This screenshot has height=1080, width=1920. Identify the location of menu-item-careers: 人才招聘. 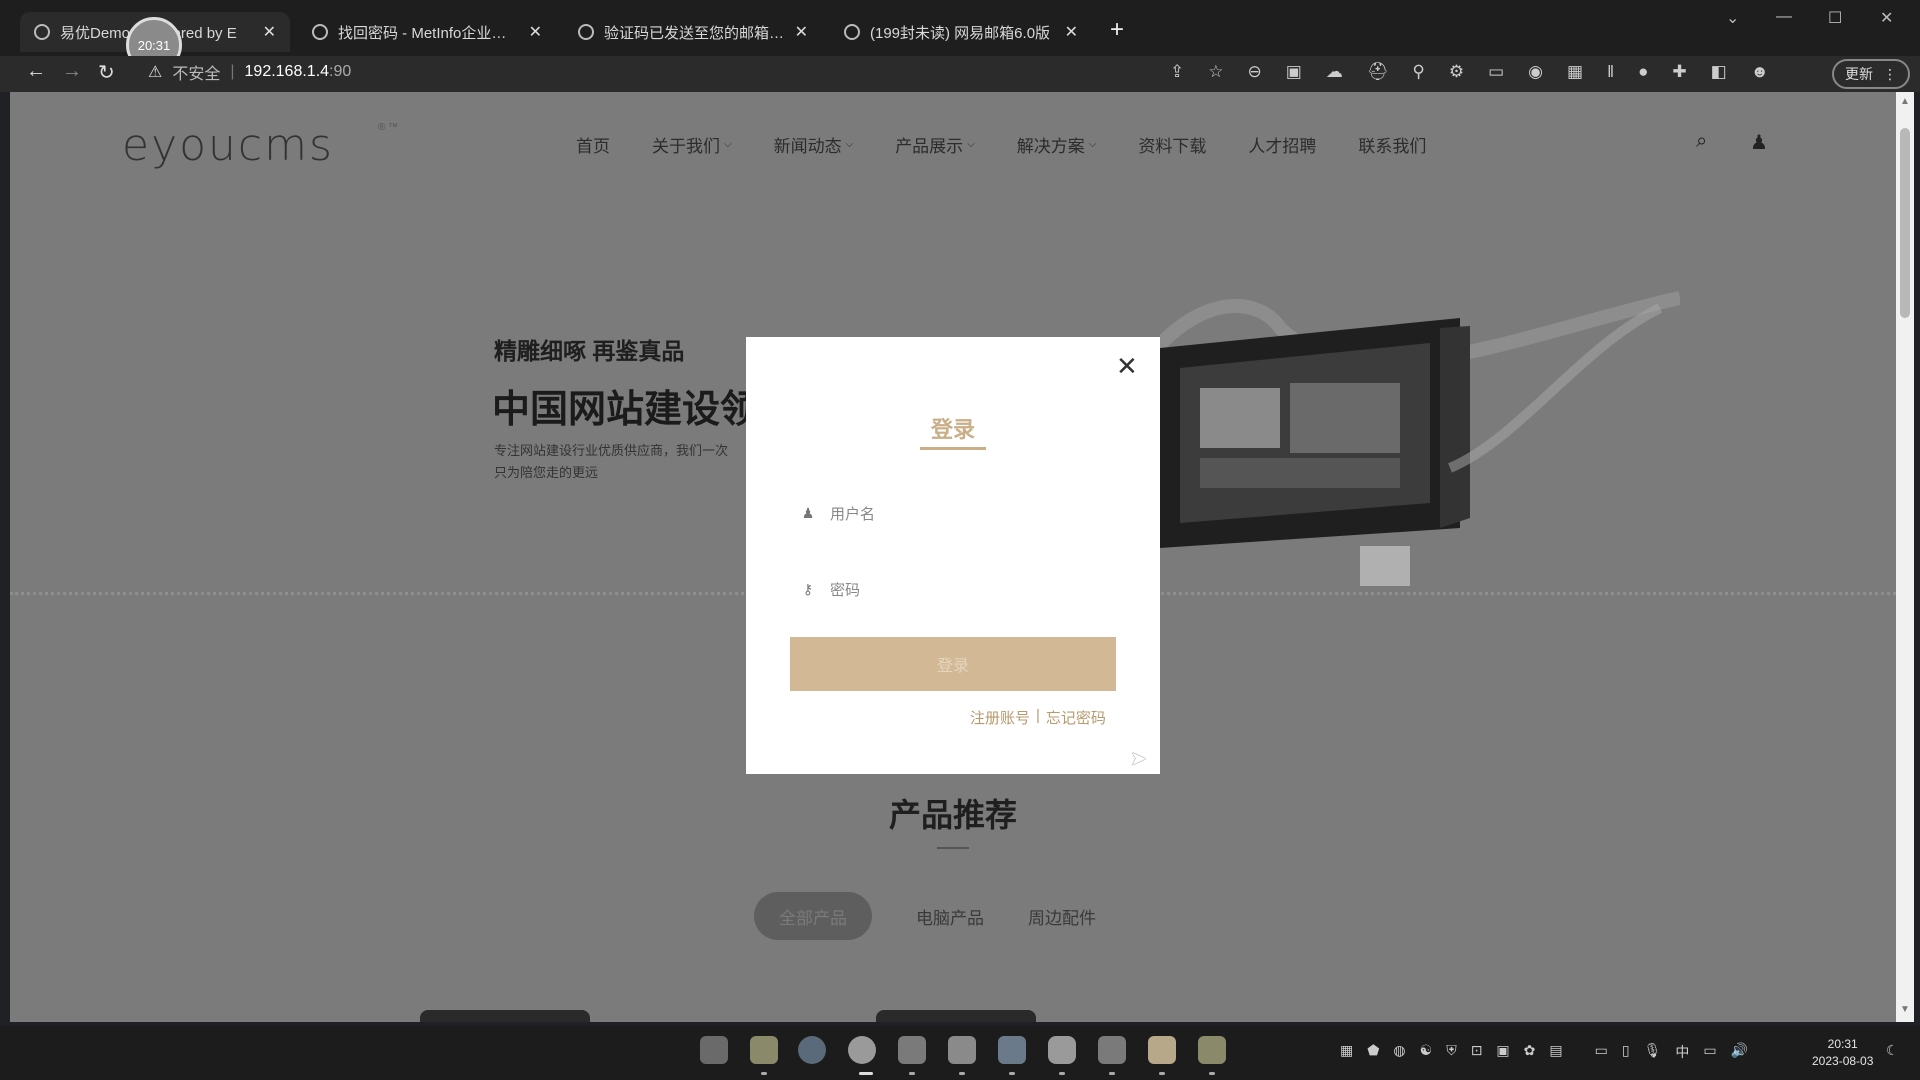
(1282, 144).